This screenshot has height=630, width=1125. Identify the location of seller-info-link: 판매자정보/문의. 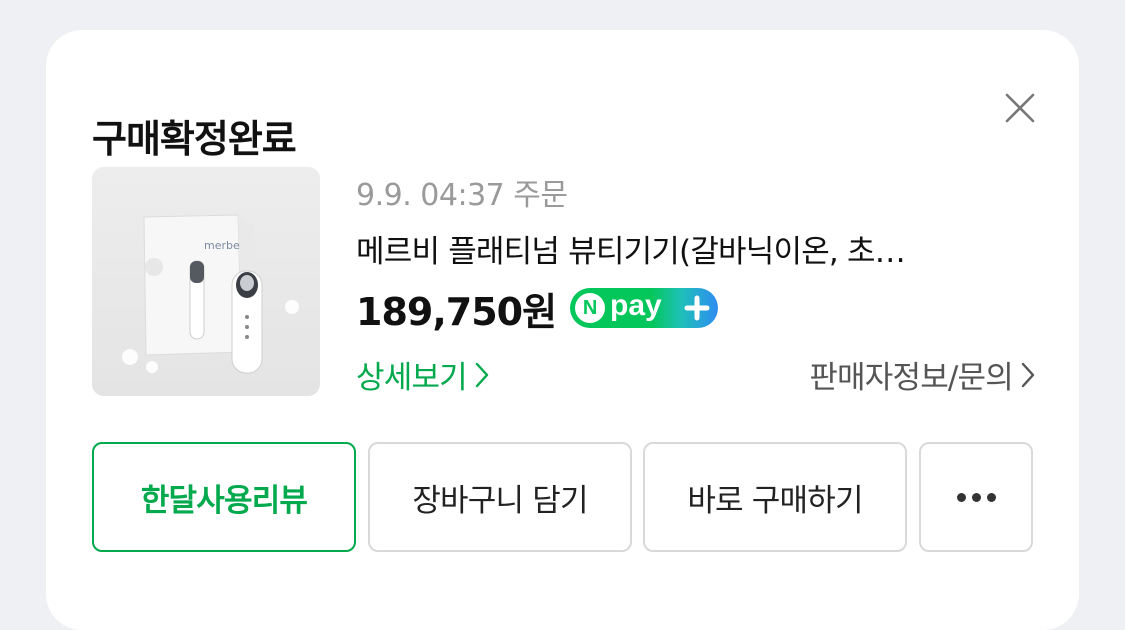
(922, 374).